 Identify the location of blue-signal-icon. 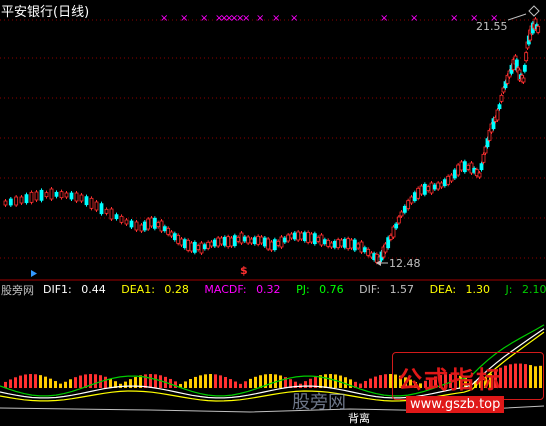
(34, 273).